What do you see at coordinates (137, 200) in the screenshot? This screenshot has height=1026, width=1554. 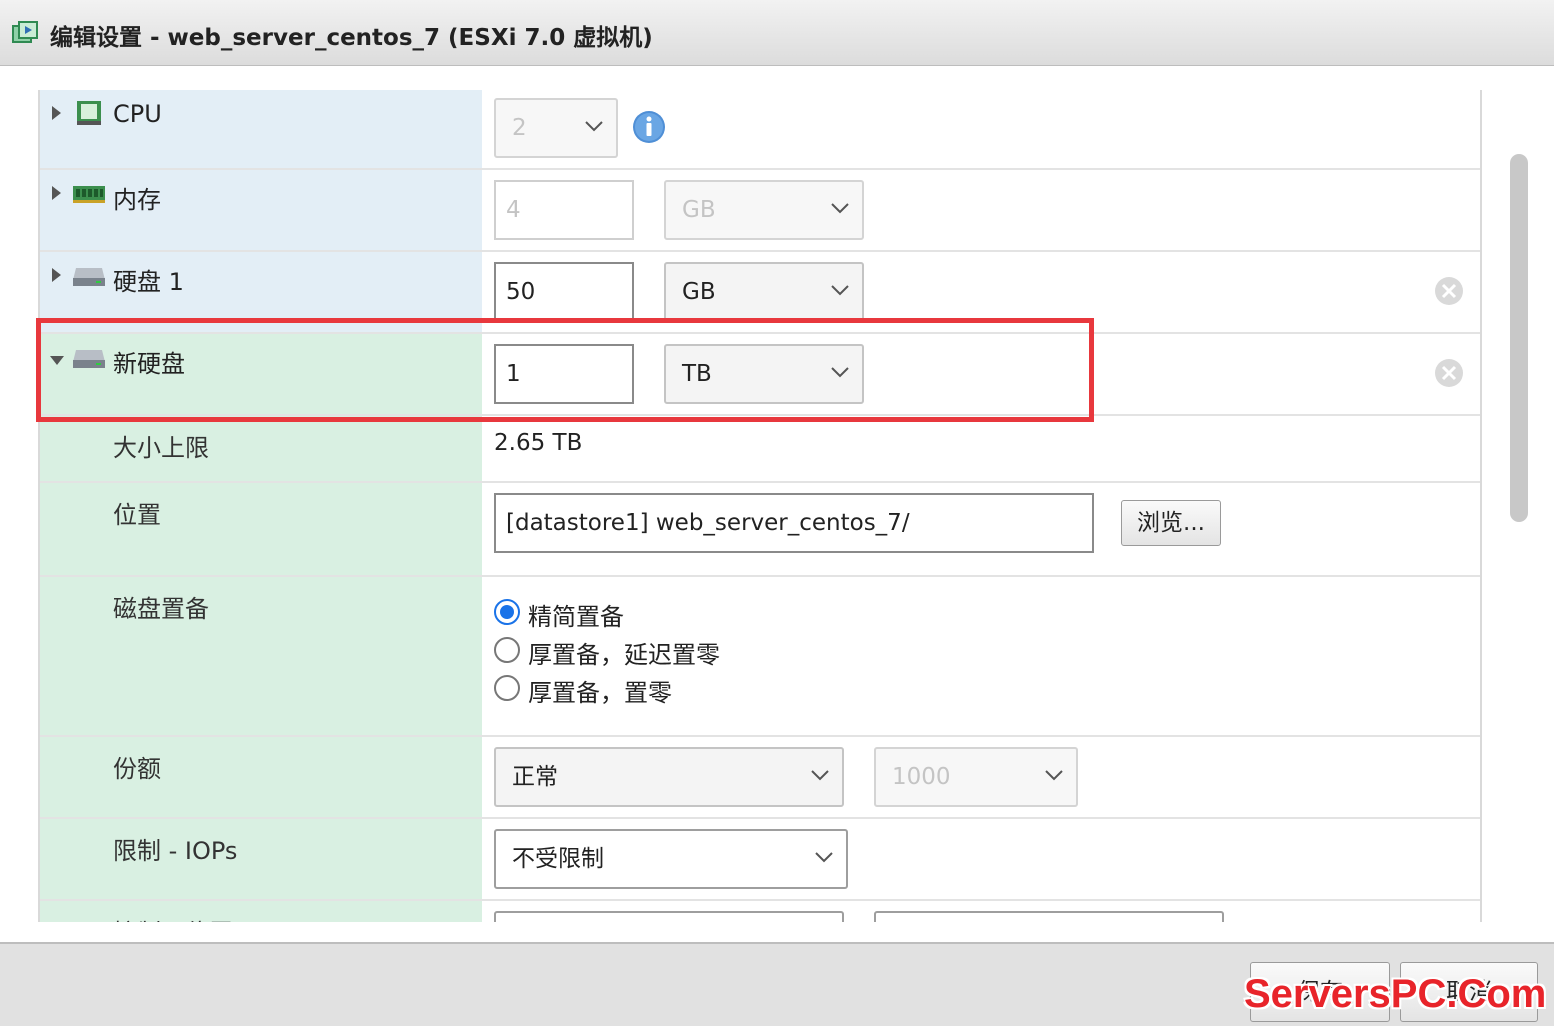 I see `memory-label: 内存` at bounding box center [137, 200].